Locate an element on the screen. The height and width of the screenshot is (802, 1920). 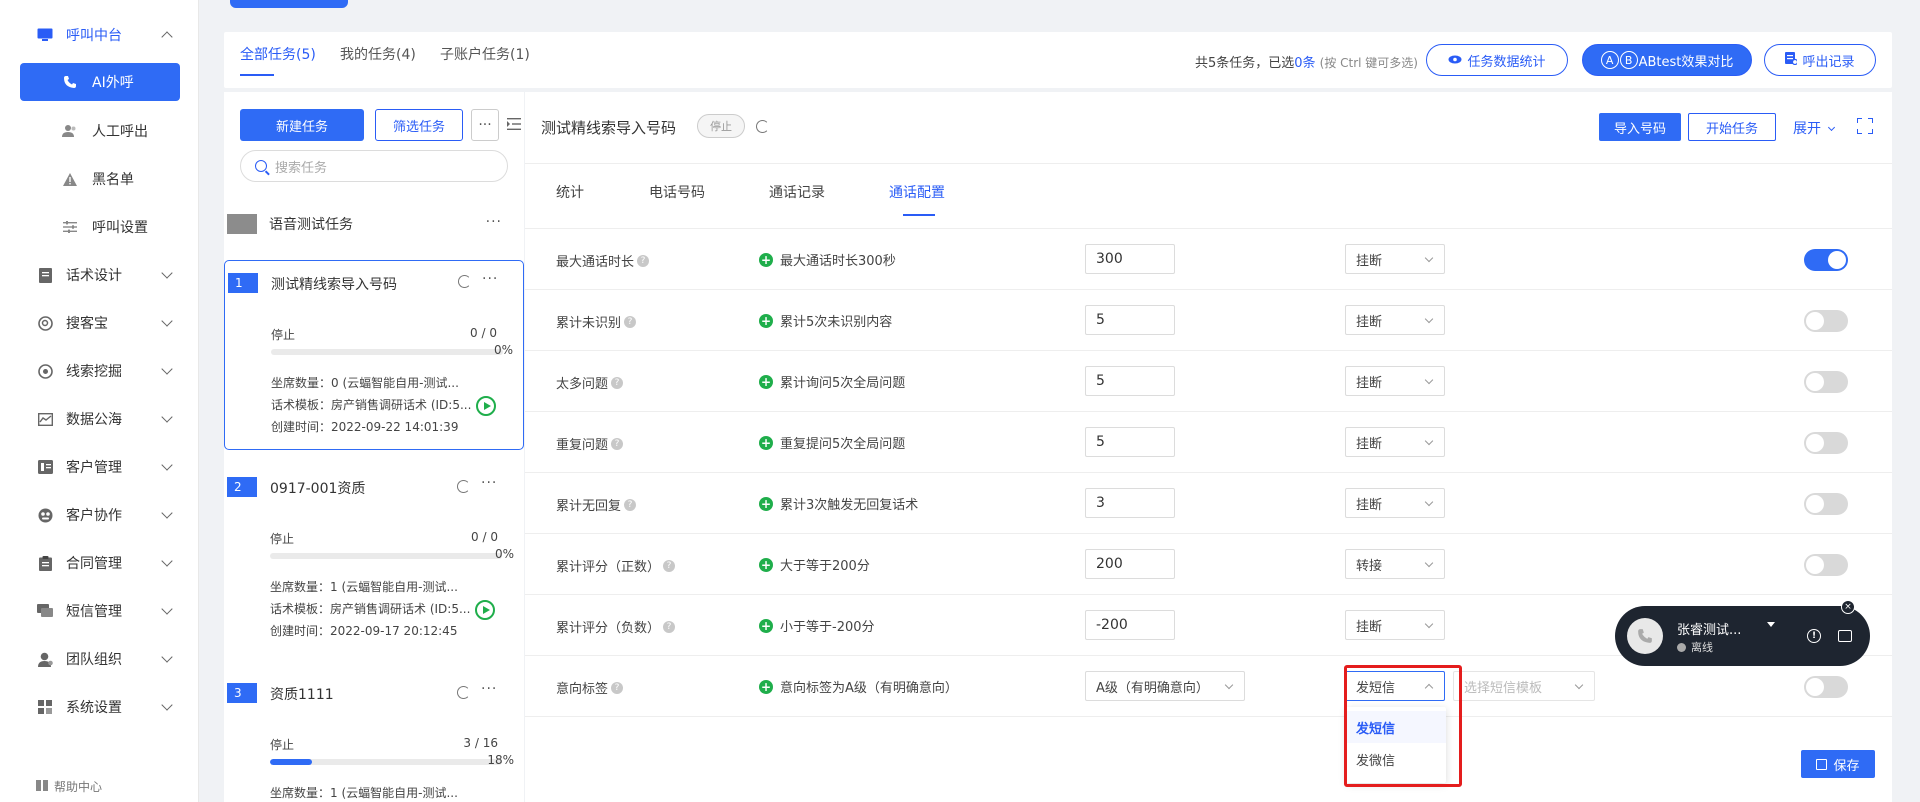
phone-icon is located at coordinates (70, 82).